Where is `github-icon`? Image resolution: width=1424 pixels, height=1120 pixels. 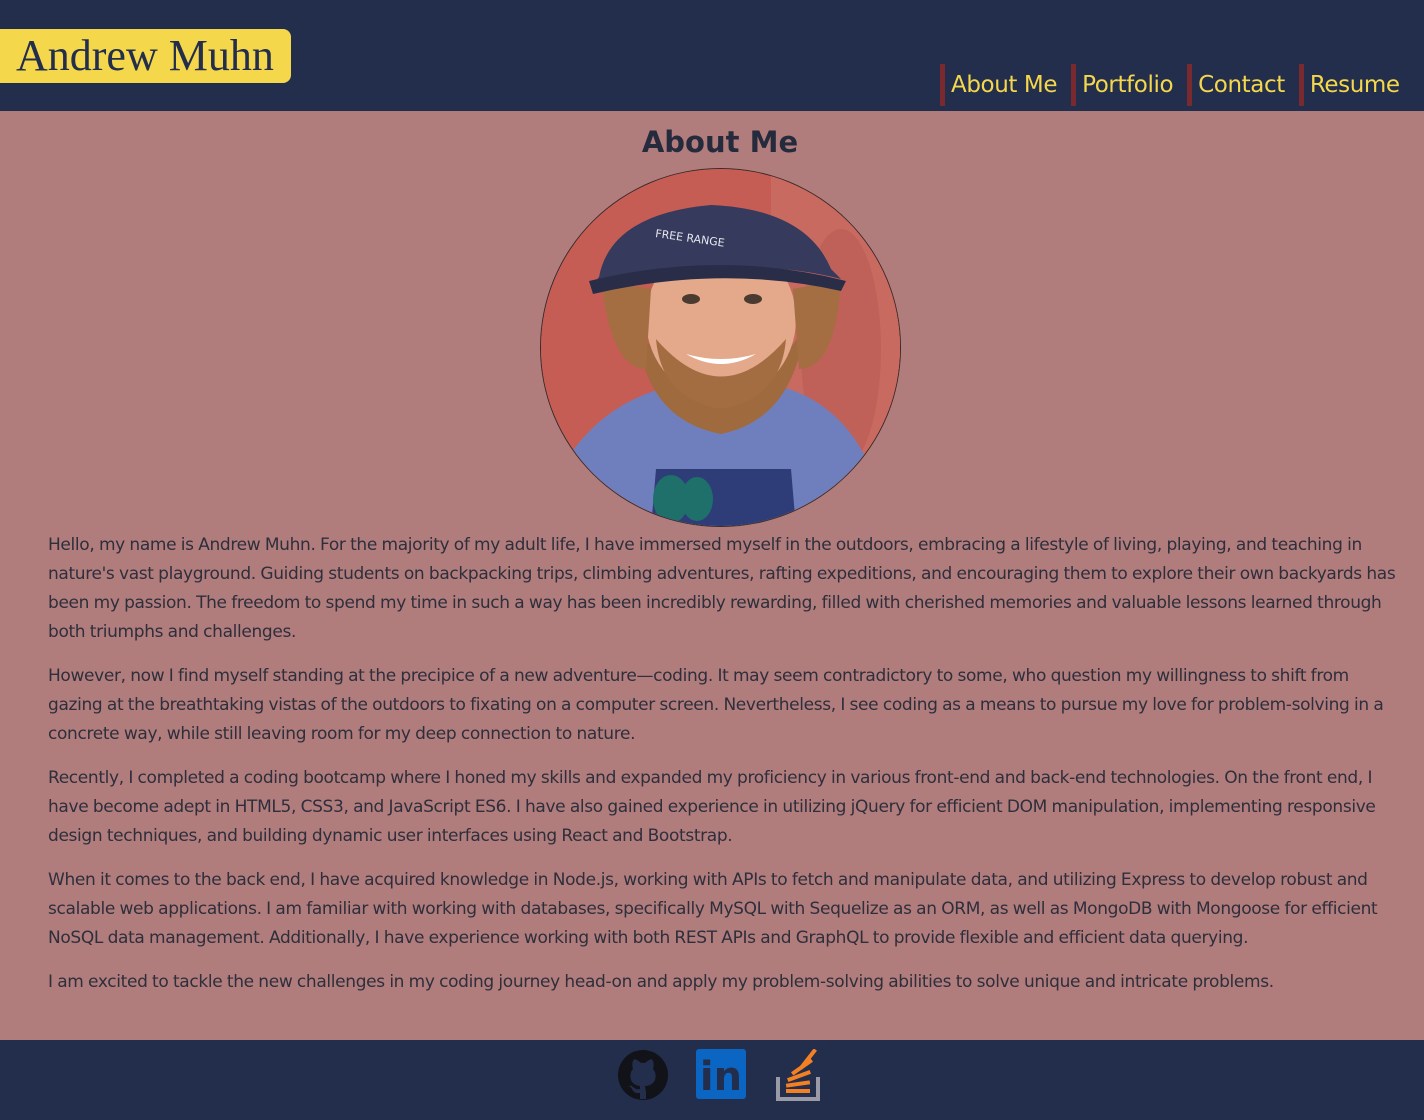 github-icon is located at coordinates (643, 1075).